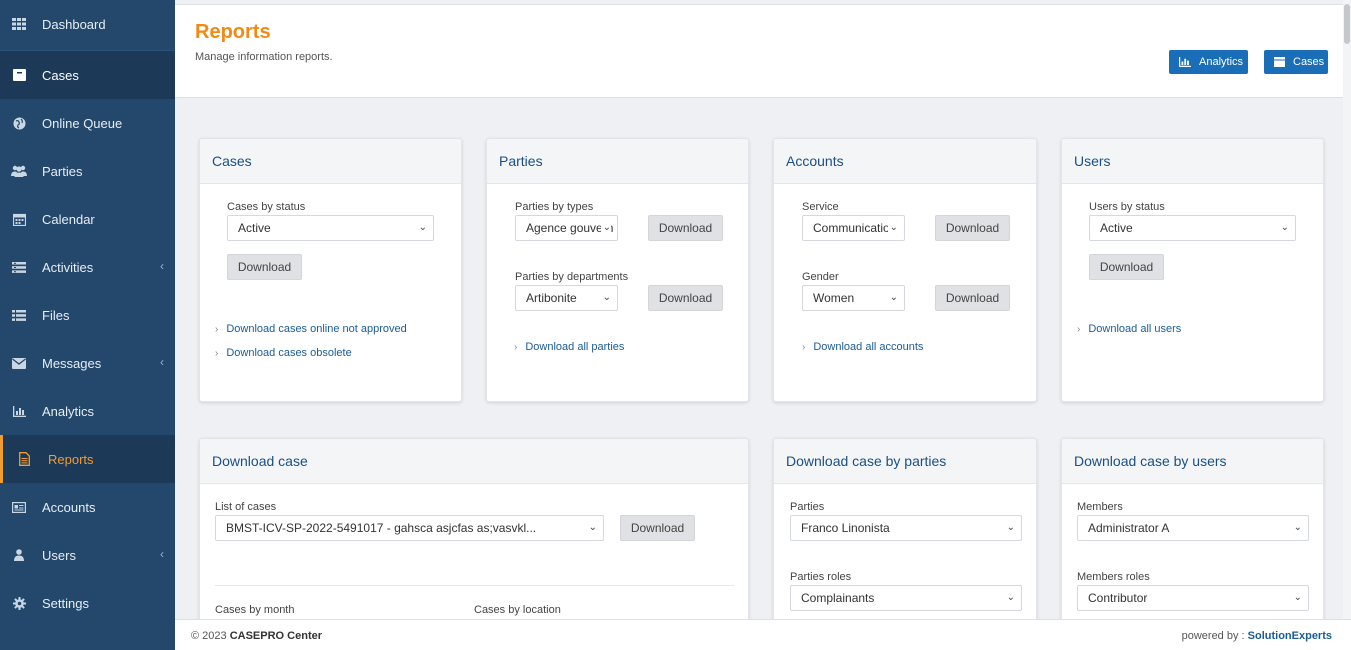  I want to click on sidebar-item-files: Files, so click(87, 315).